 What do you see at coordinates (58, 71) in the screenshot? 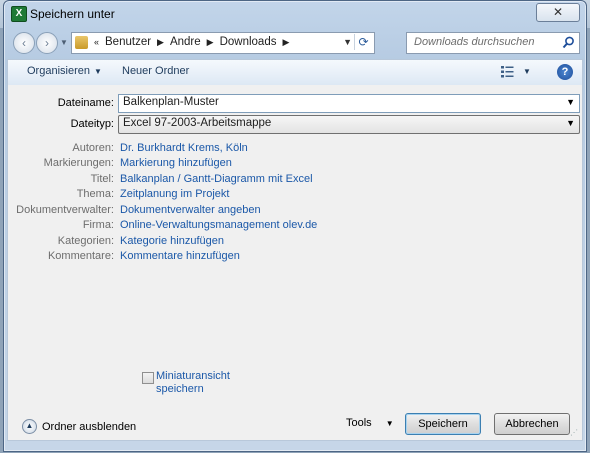
I see `organize-label: Organisieren` at bounding box center [58, 71].